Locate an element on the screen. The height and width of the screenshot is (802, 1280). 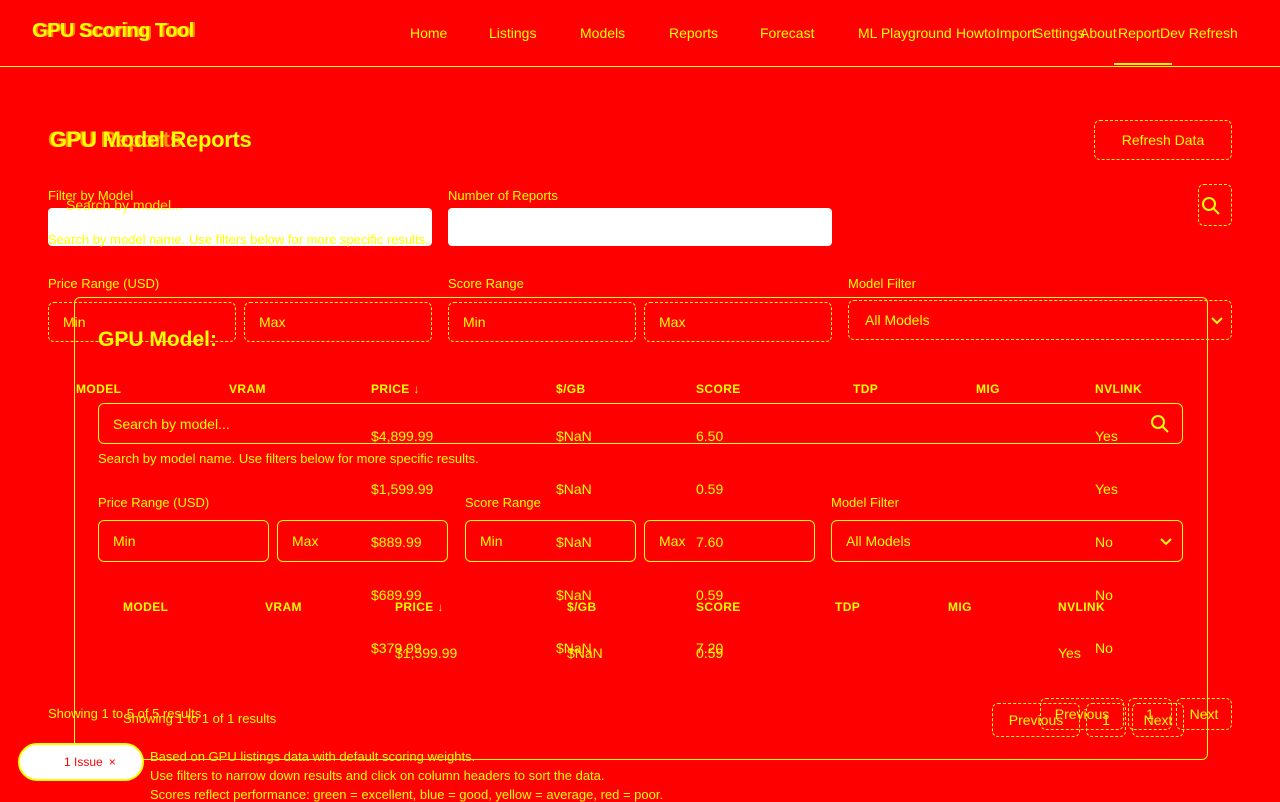
refresh-data-label: Refresh Data is located at coordinates (1163, 140).